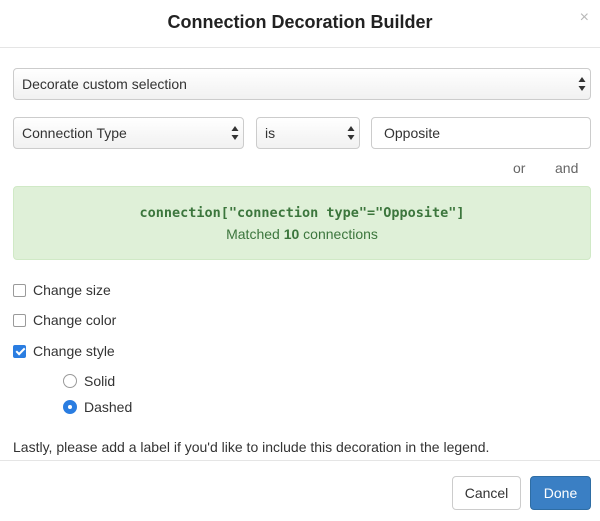 The width and height of the screenshot is (600, 521). What do you see at coordinates (128, 133) in the screenshot?
I see `field-select: Connection Type` at bounding box center [128, 133].